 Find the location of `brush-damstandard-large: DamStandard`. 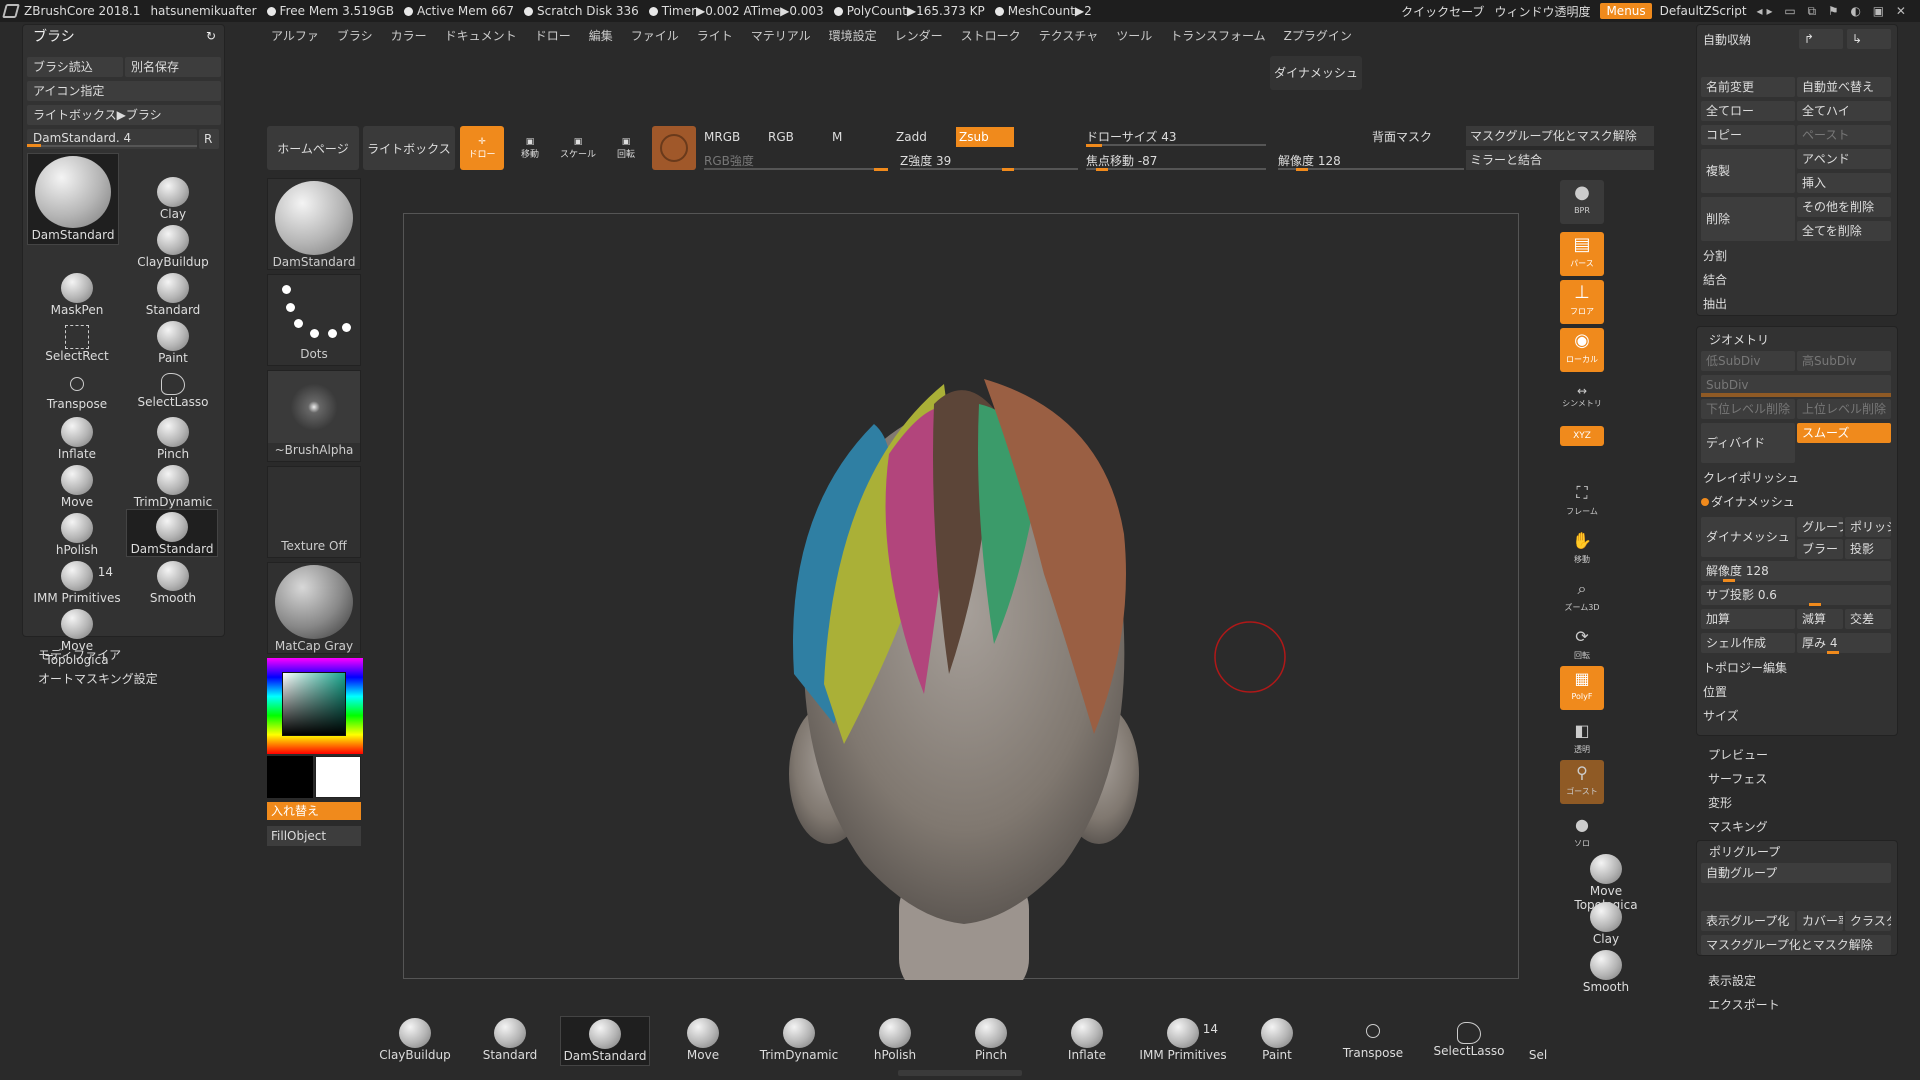

brush-damstandard-large: DamStandard is located at coordinates (73, 199).